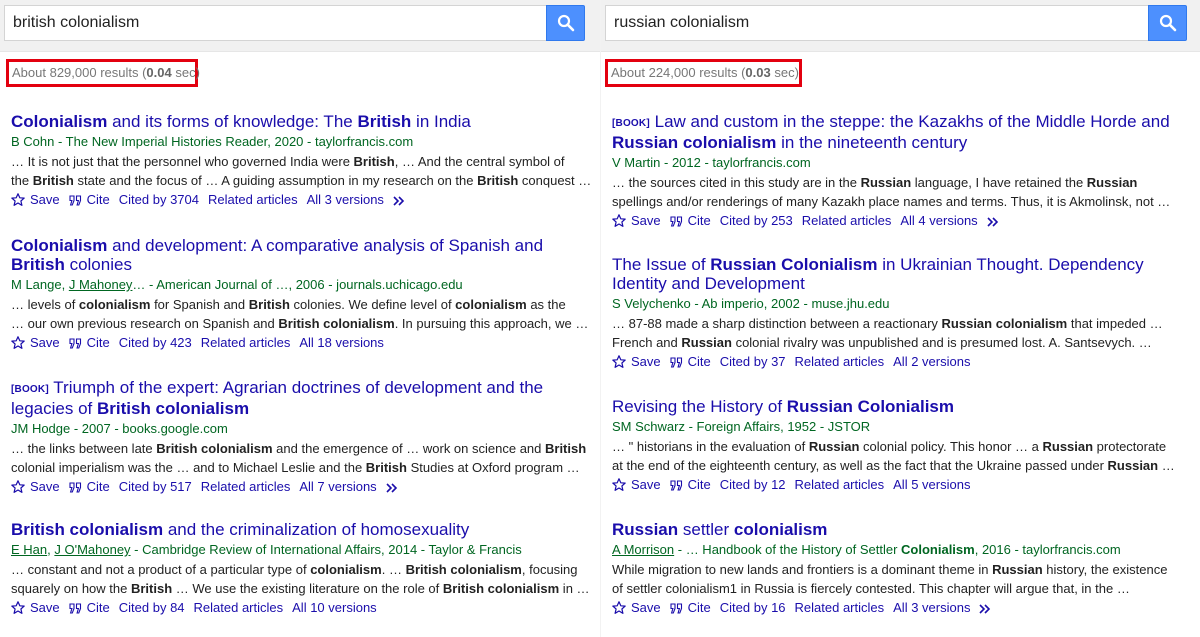  I want to click on cited-by-link: Cited by 517, so click(155, 486).